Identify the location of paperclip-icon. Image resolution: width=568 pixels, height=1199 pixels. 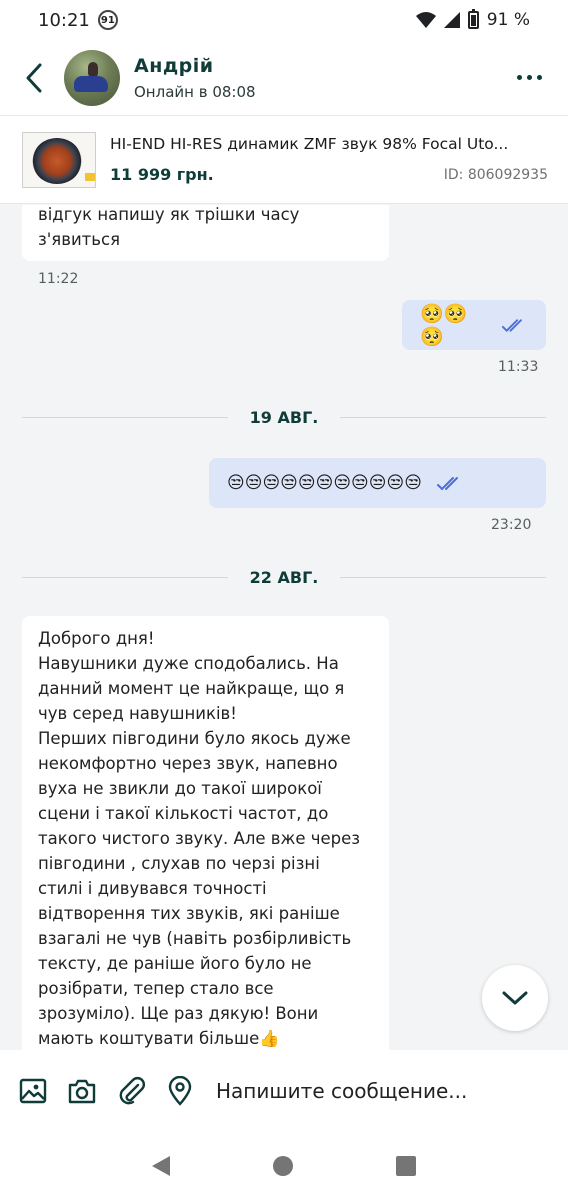
(132, 1091).